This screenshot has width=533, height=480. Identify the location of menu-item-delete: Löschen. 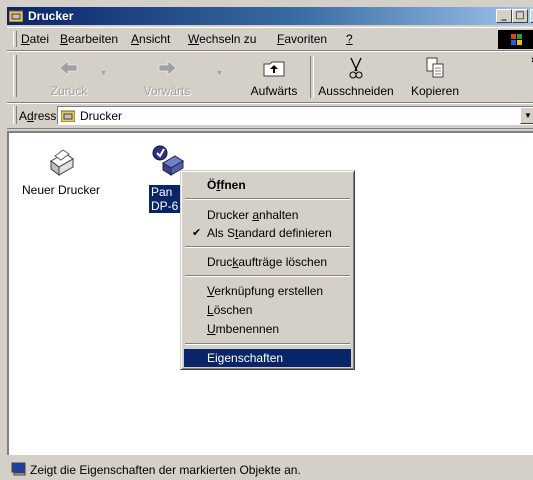
(267, 310).